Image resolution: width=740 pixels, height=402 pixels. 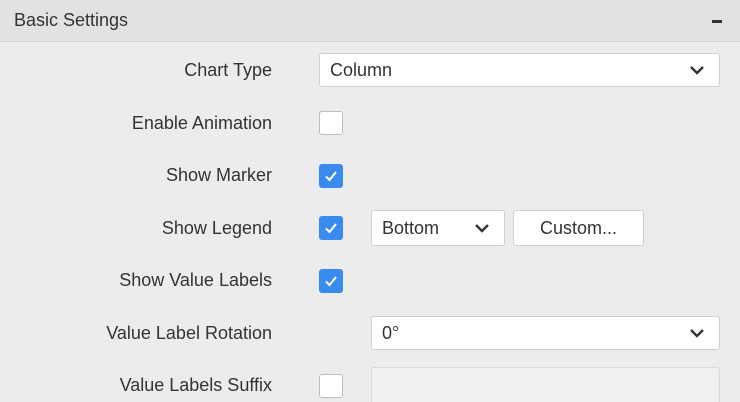 I want to click on value-labels-suffix-checkbox, so click(x=331, y=386).